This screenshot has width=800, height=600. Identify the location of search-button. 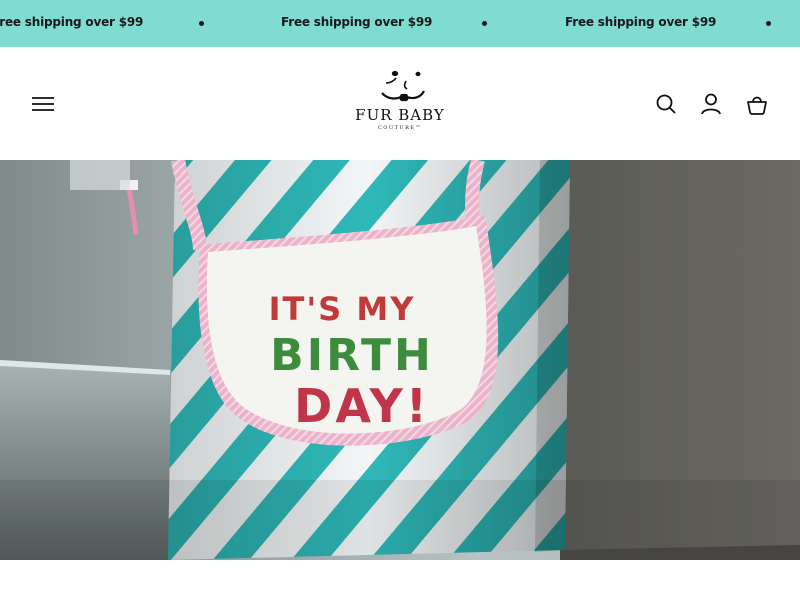
(666, 104).